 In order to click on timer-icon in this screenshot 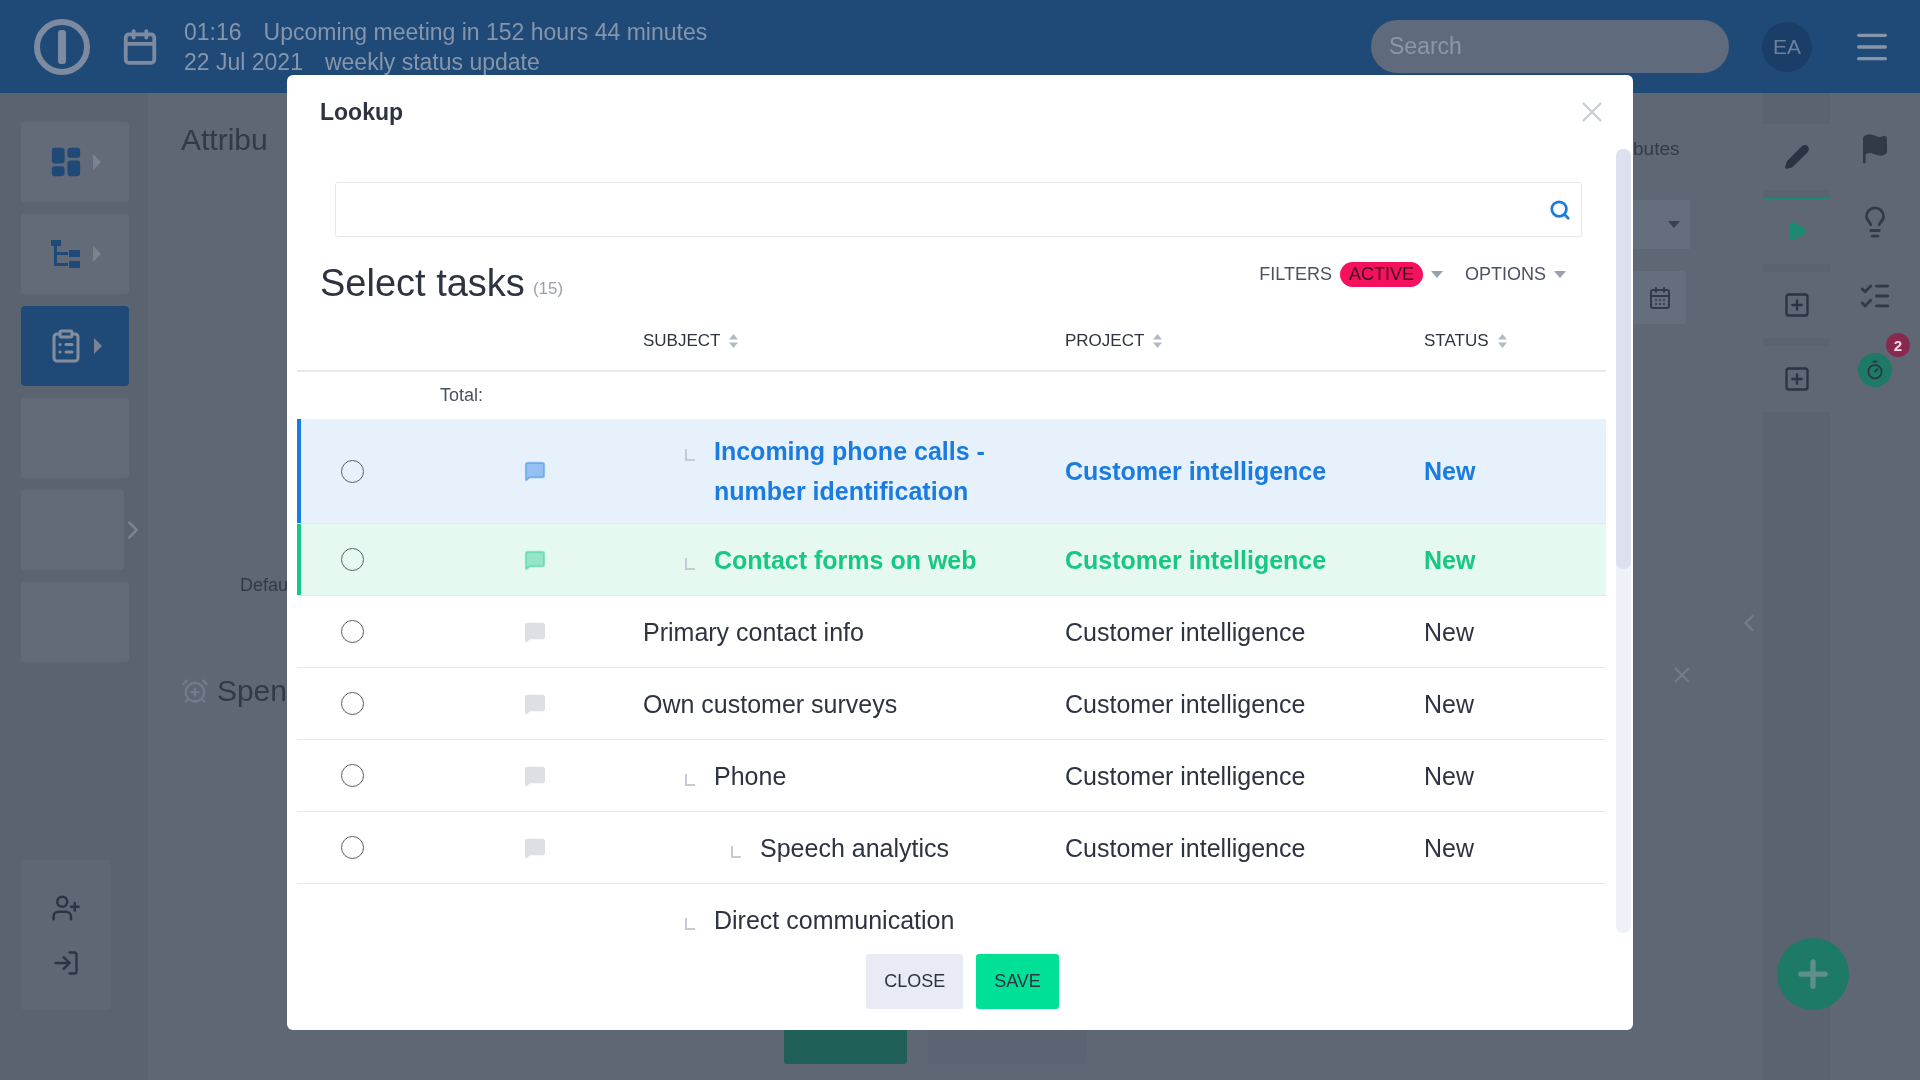, I will do `click(1875, 370)`.